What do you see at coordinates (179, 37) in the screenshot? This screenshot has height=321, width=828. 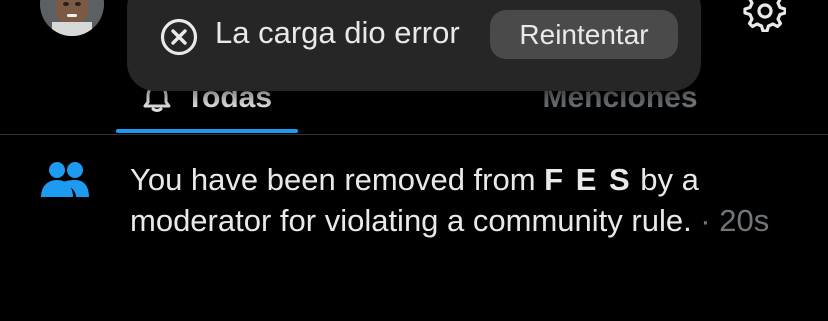 I see `close-circle-icon` at bounding box center [179, 37].